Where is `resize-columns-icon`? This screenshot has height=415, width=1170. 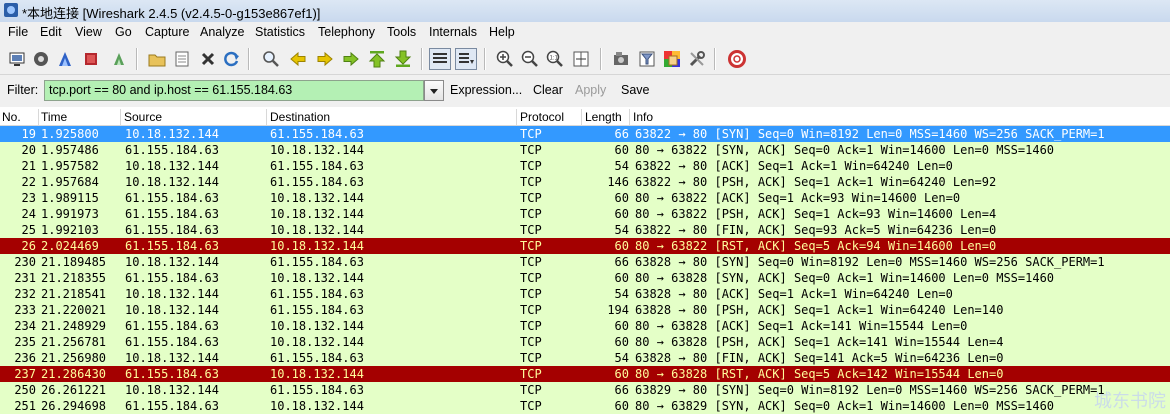 resize-columns-icon is located at coordinates (581, 59).